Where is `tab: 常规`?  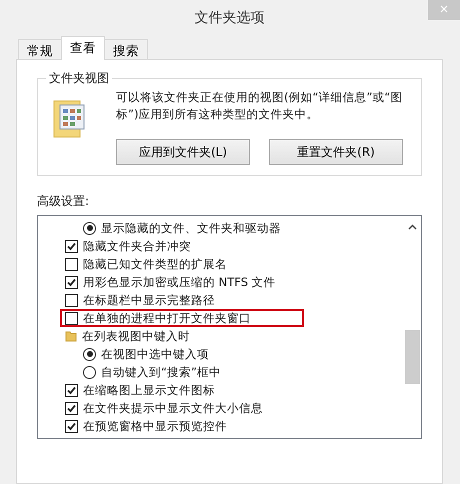
tab: 常规 is located at coordinates (40, 49).